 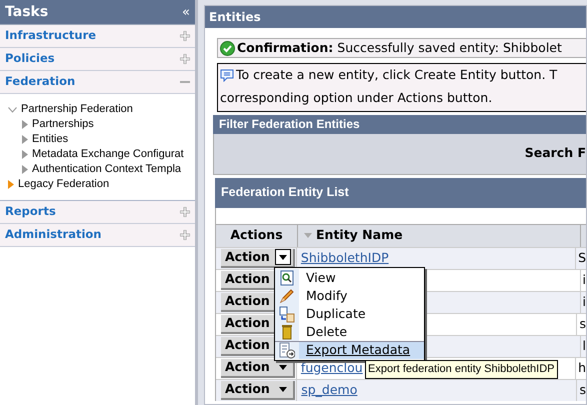 I want to click on search-label: Search F, so click(x=555, y=153).